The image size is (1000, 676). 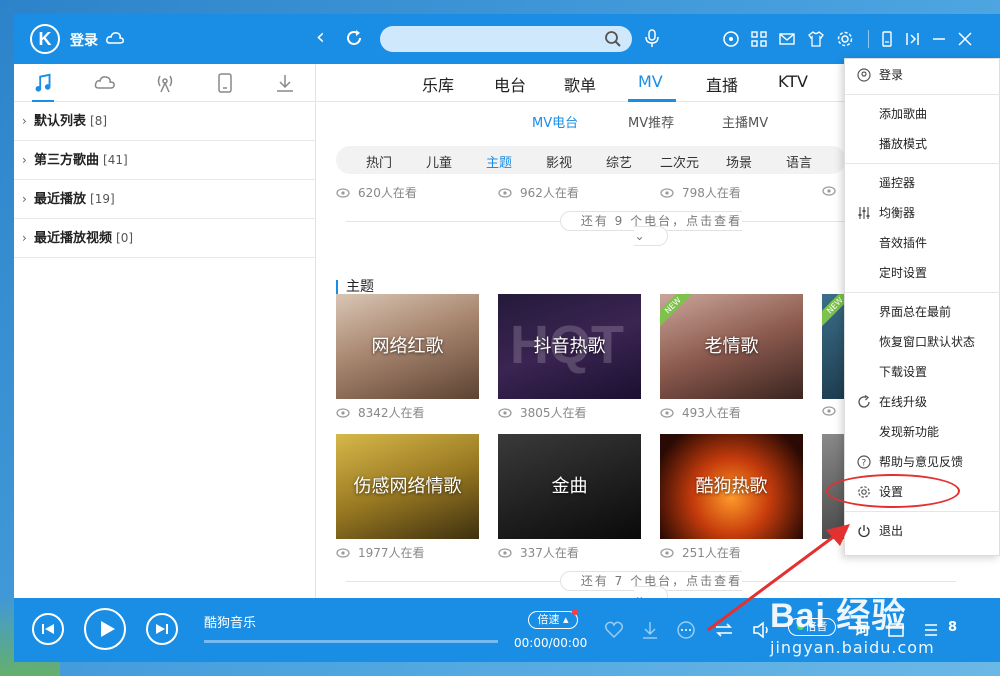 I want to click on cloud-icon, so click(x=105, y=83).